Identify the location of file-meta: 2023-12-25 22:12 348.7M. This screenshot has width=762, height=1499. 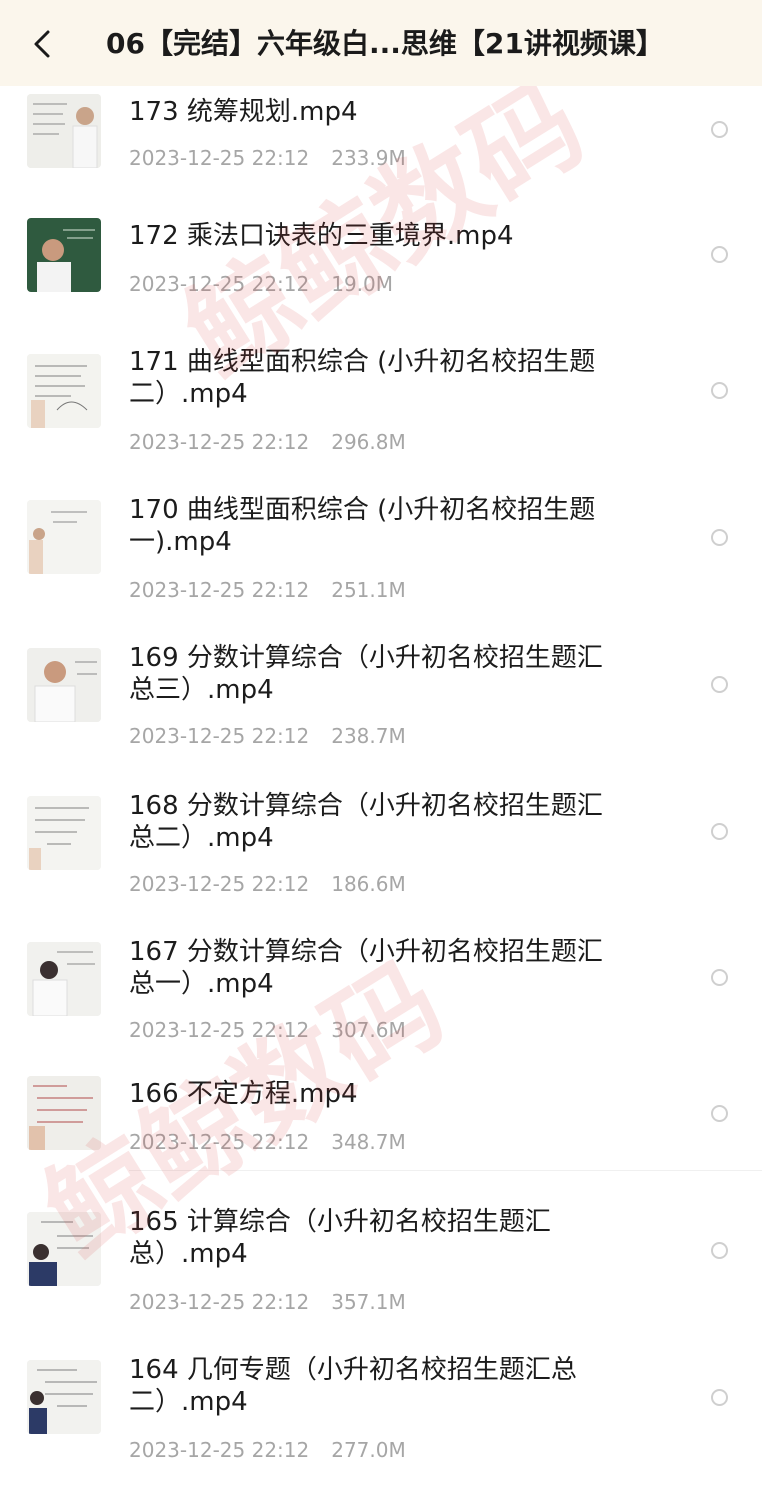
(369, 1142).